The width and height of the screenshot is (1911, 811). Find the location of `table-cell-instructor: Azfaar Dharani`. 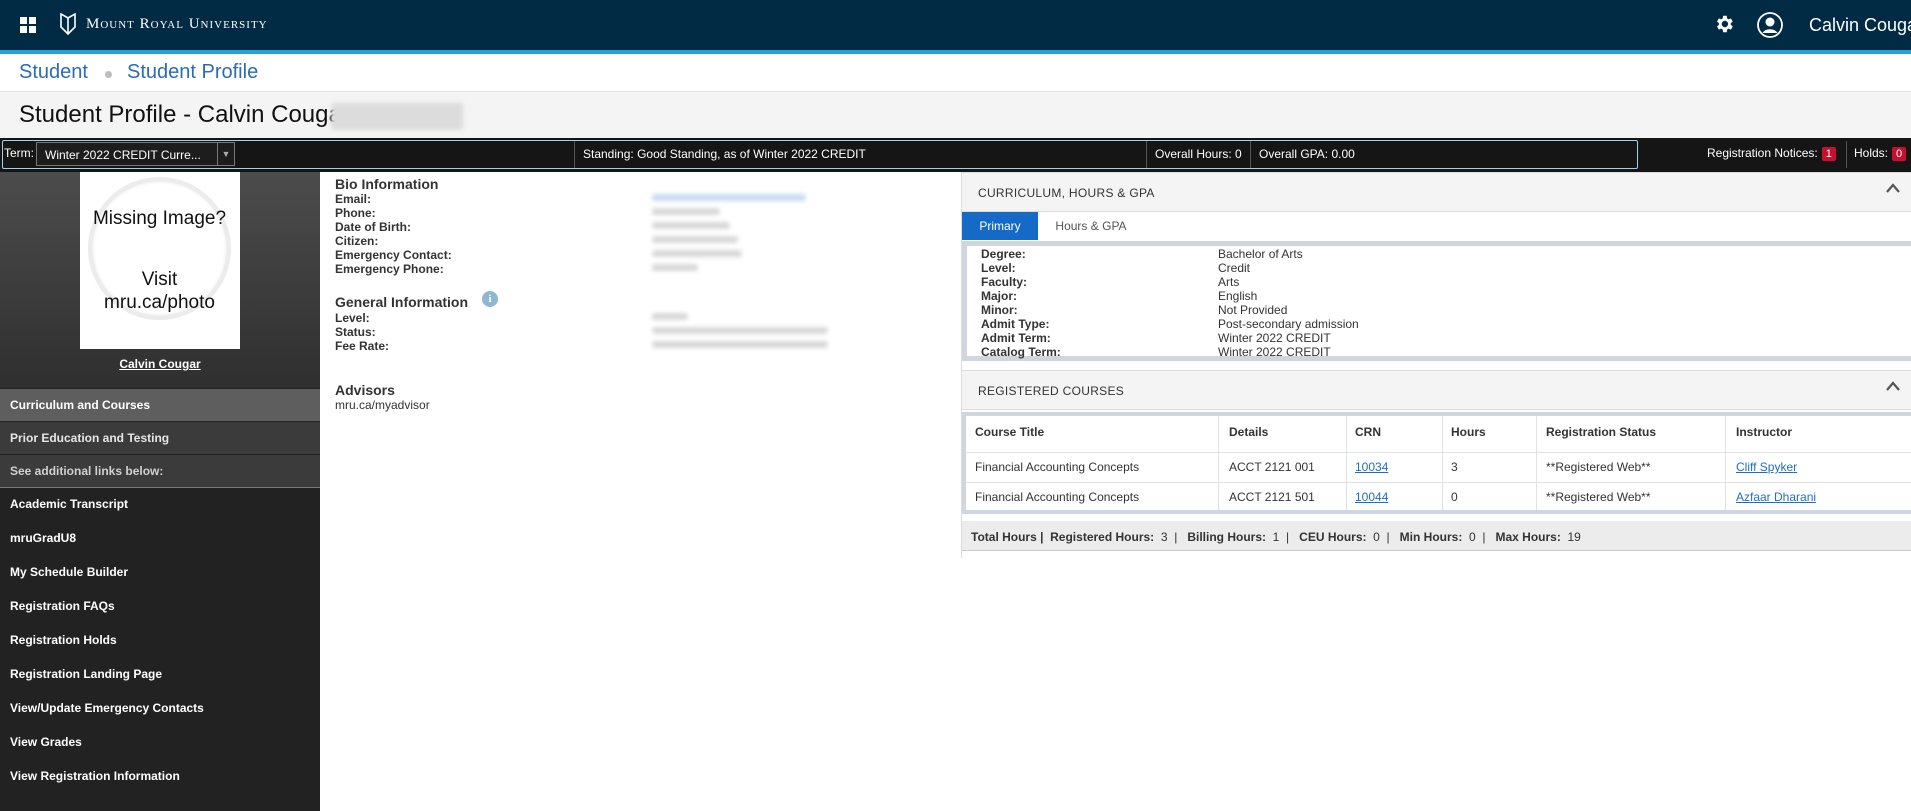

table-cell-instructor: Azfaar Dharani is located at coordinates (1776, 497).